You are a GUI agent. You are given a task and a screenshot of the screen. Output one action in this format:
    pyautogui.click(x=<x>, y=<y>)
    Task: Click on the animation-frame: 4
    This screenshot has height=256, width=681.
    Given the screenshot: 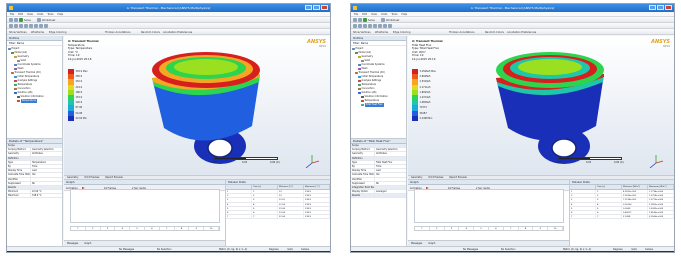 What is the action you would take?
    pyautogui.click(x=123, y=228)
    